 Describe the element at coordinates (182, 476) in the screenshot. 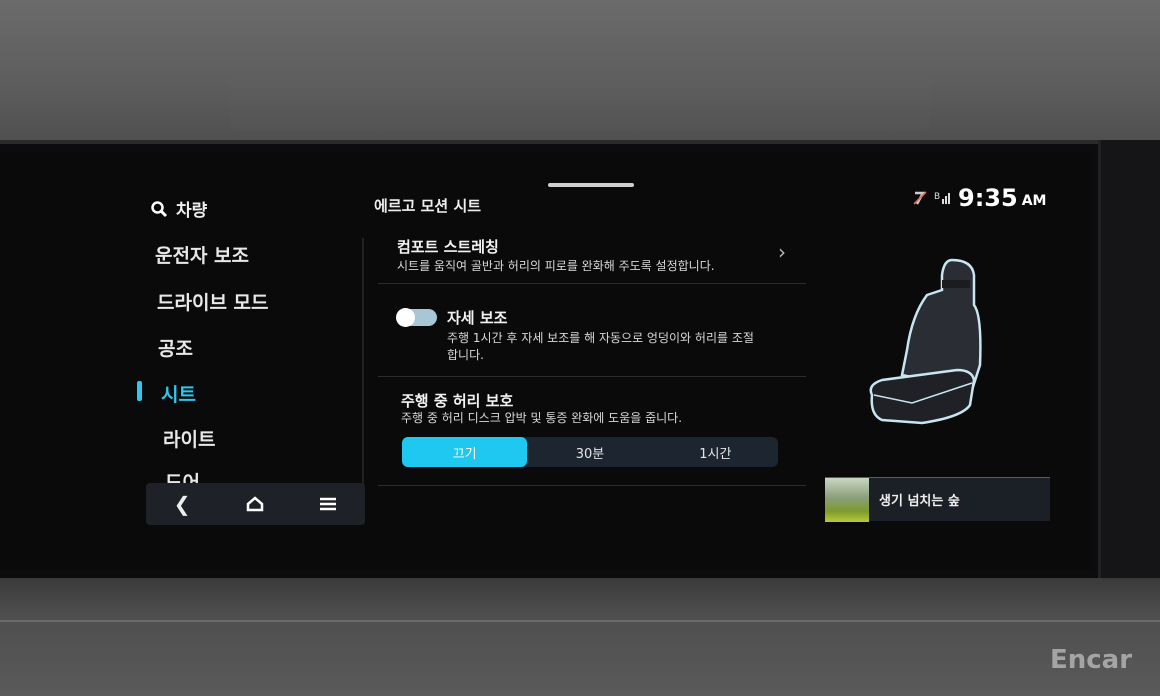

I see `sidebar-item-door: 도어` at that location.